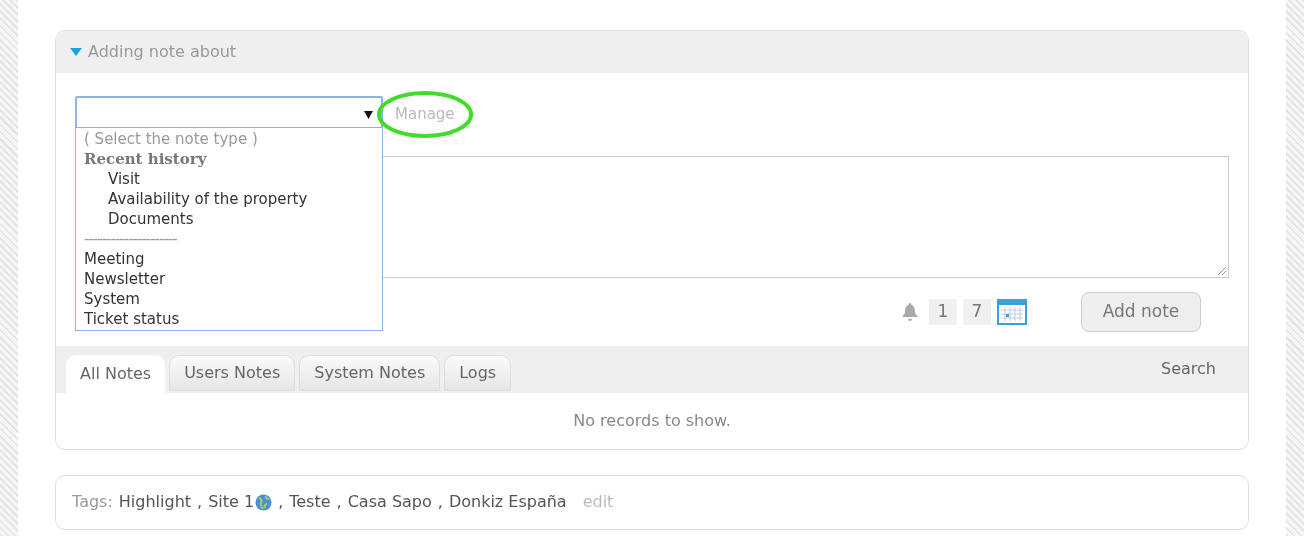 The width and height of the screenshot is (1304, 536). I want to click on select-option: Newsletter, so click(229, 279).